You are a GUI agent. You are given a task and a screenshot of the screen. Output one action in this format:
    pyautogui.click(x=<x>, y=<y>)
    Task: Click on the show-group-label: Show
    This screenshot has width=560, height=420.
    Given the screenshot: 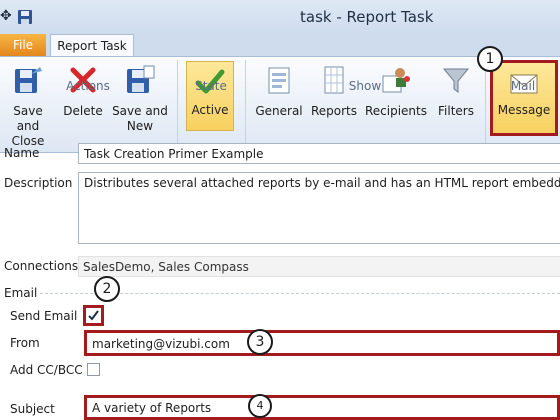 What is the action you would take?
    pyautogui.click(x=365, y=86)
    